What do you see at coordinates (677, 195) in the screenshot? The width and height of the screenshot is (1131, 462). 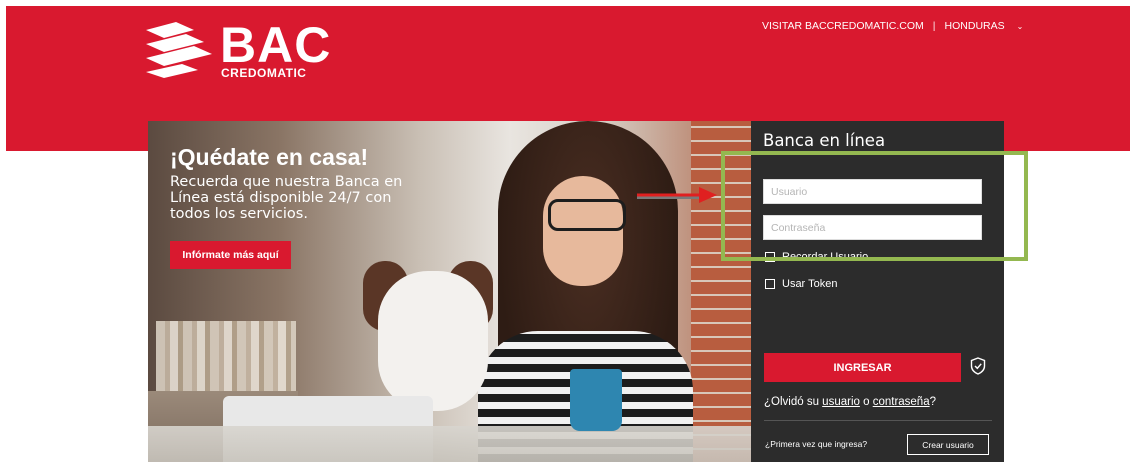 I see `arrow-right-icon` at bounding box center [677, 195].